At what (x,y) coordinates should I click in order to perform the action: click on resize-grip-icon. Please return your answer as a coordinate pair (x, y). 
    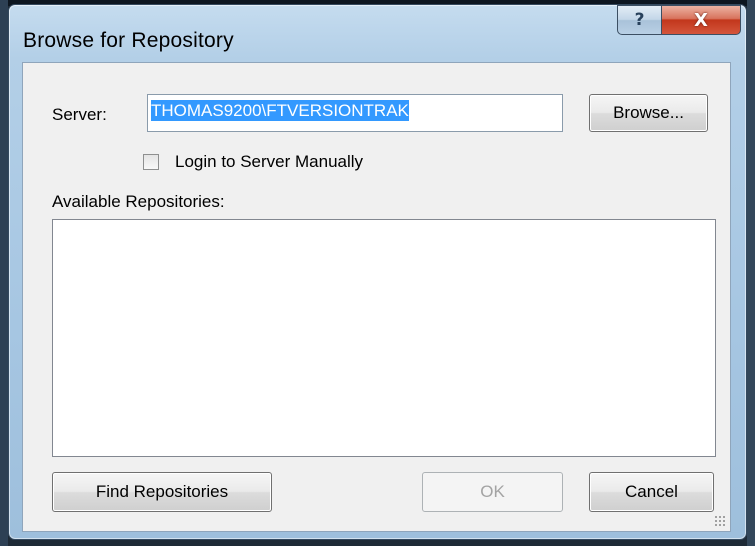
    Looking at the image, I should click on (720, 521).